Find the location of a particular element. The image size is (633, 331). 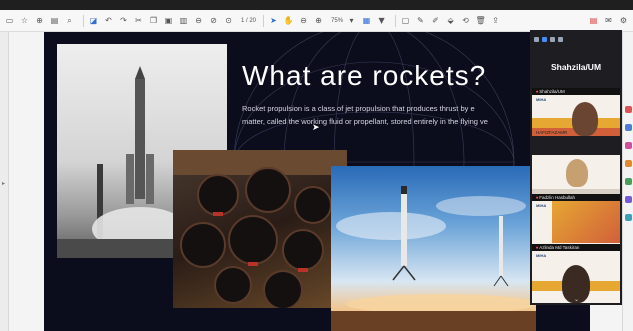

comment-icon: ▢ is located at coordinates (405, 20).